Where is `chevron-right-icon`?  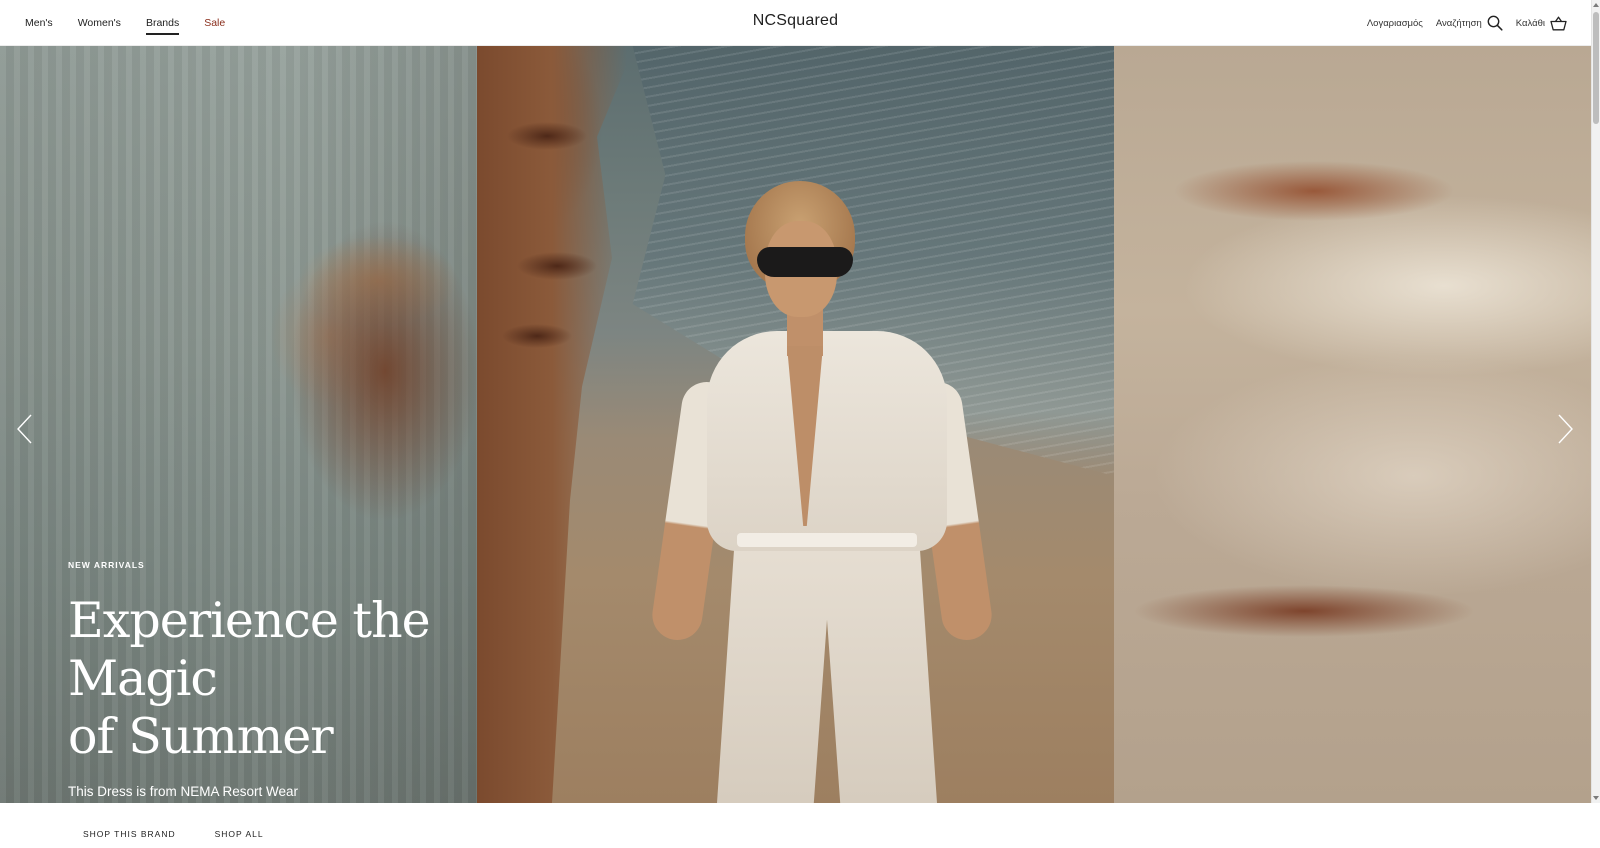
chevron-right-icon is located at coordinates (1565, 429).